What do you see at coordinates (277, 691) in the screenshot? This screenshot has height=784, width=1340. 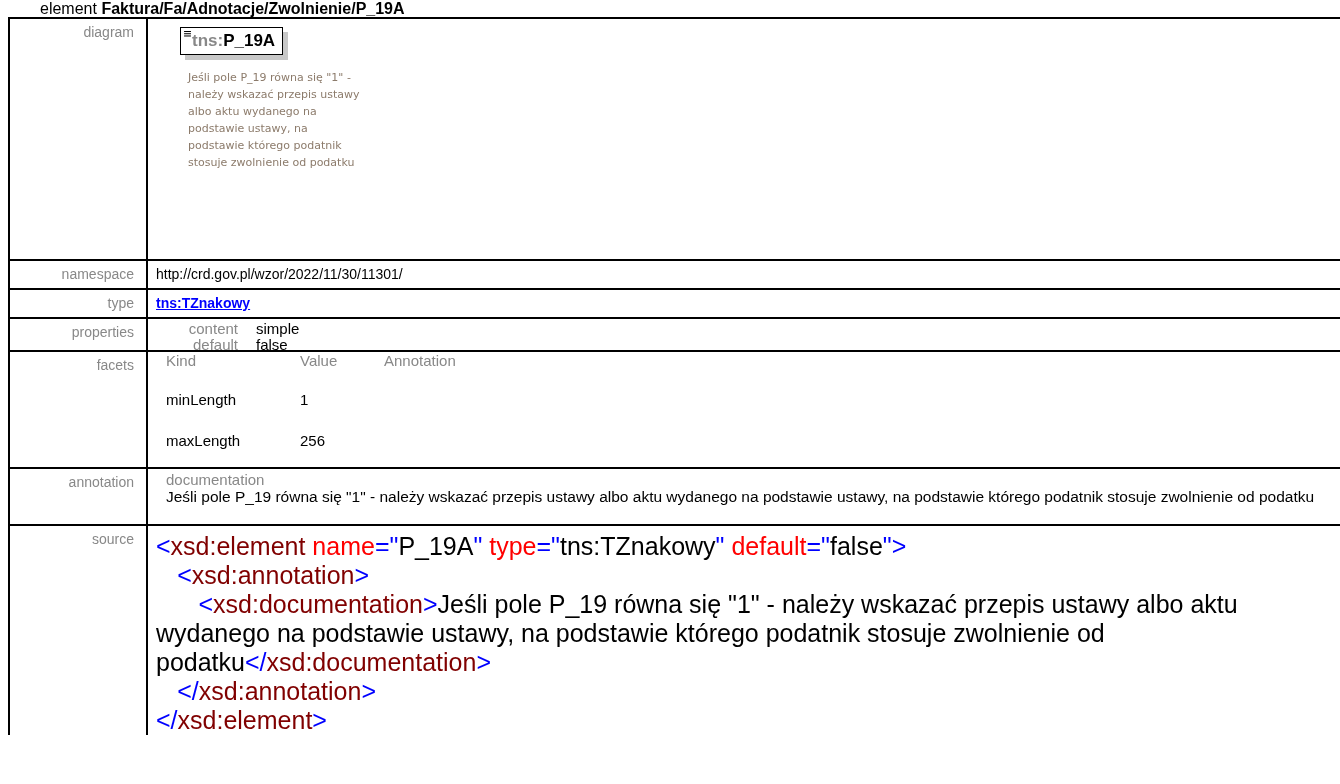 I see `source-code-line: </xsd:annotation>` at bounding box center [277, 691].